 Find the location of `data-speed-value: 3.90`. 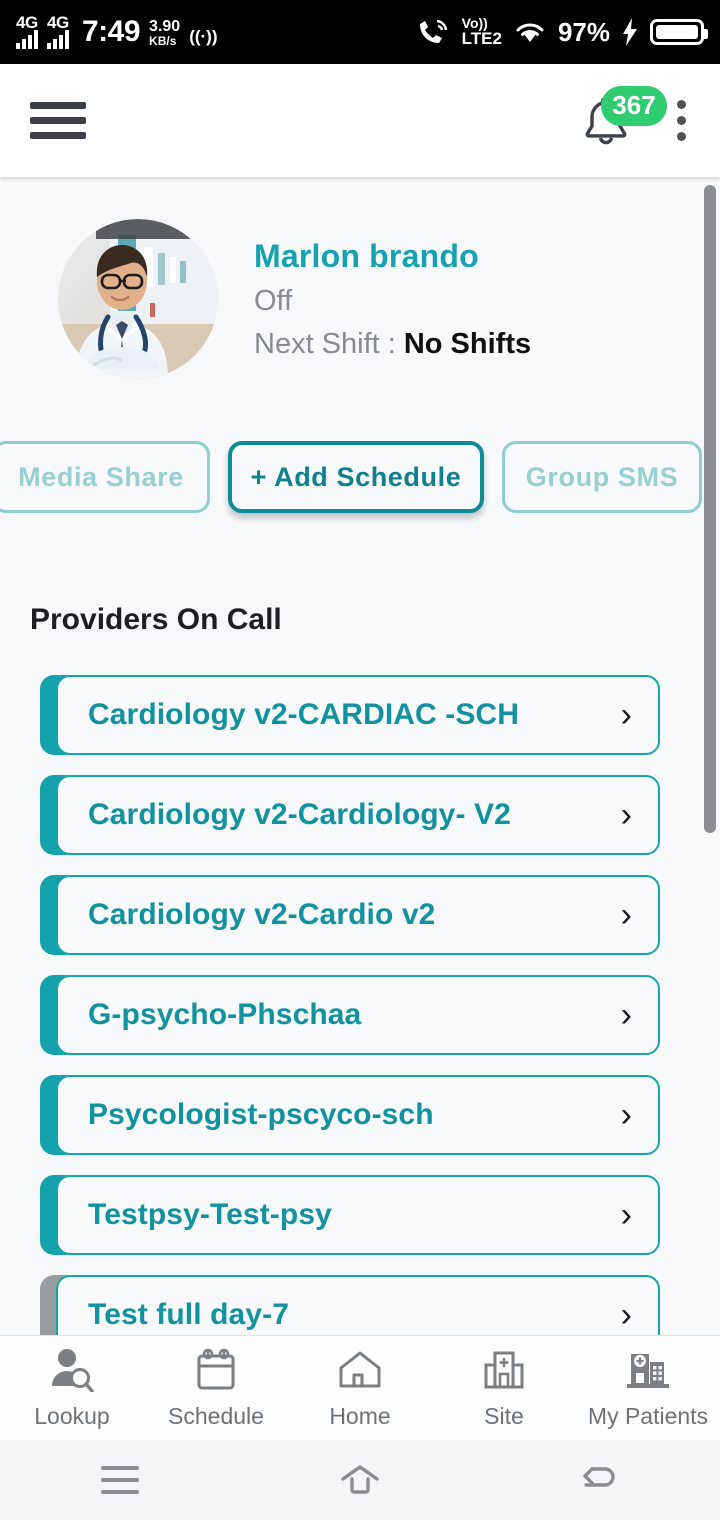

data-speed-value: 3.90 is located at coordinates (165, 26).